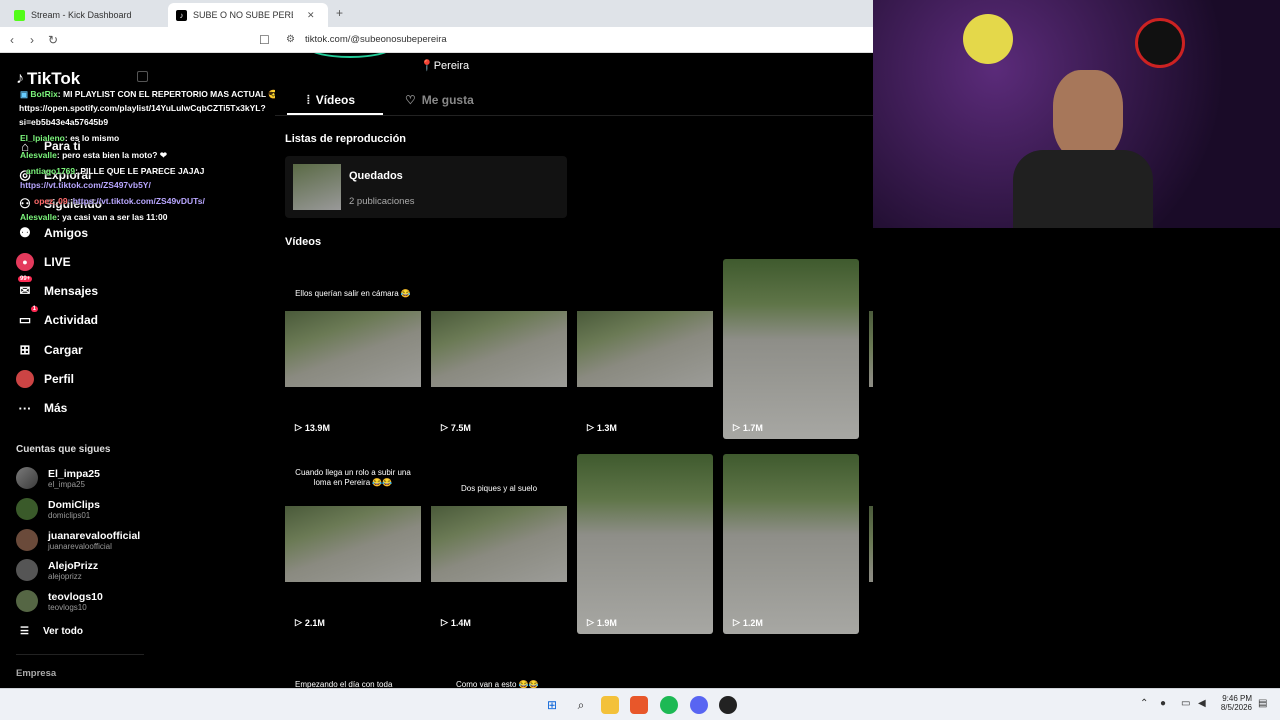 This screenshot has width=1280, height=720. What do you see at coordinates (28, 316) in the screenshot?
I see `activity-icon: ▭ 1` at bounding box center [28, 316].